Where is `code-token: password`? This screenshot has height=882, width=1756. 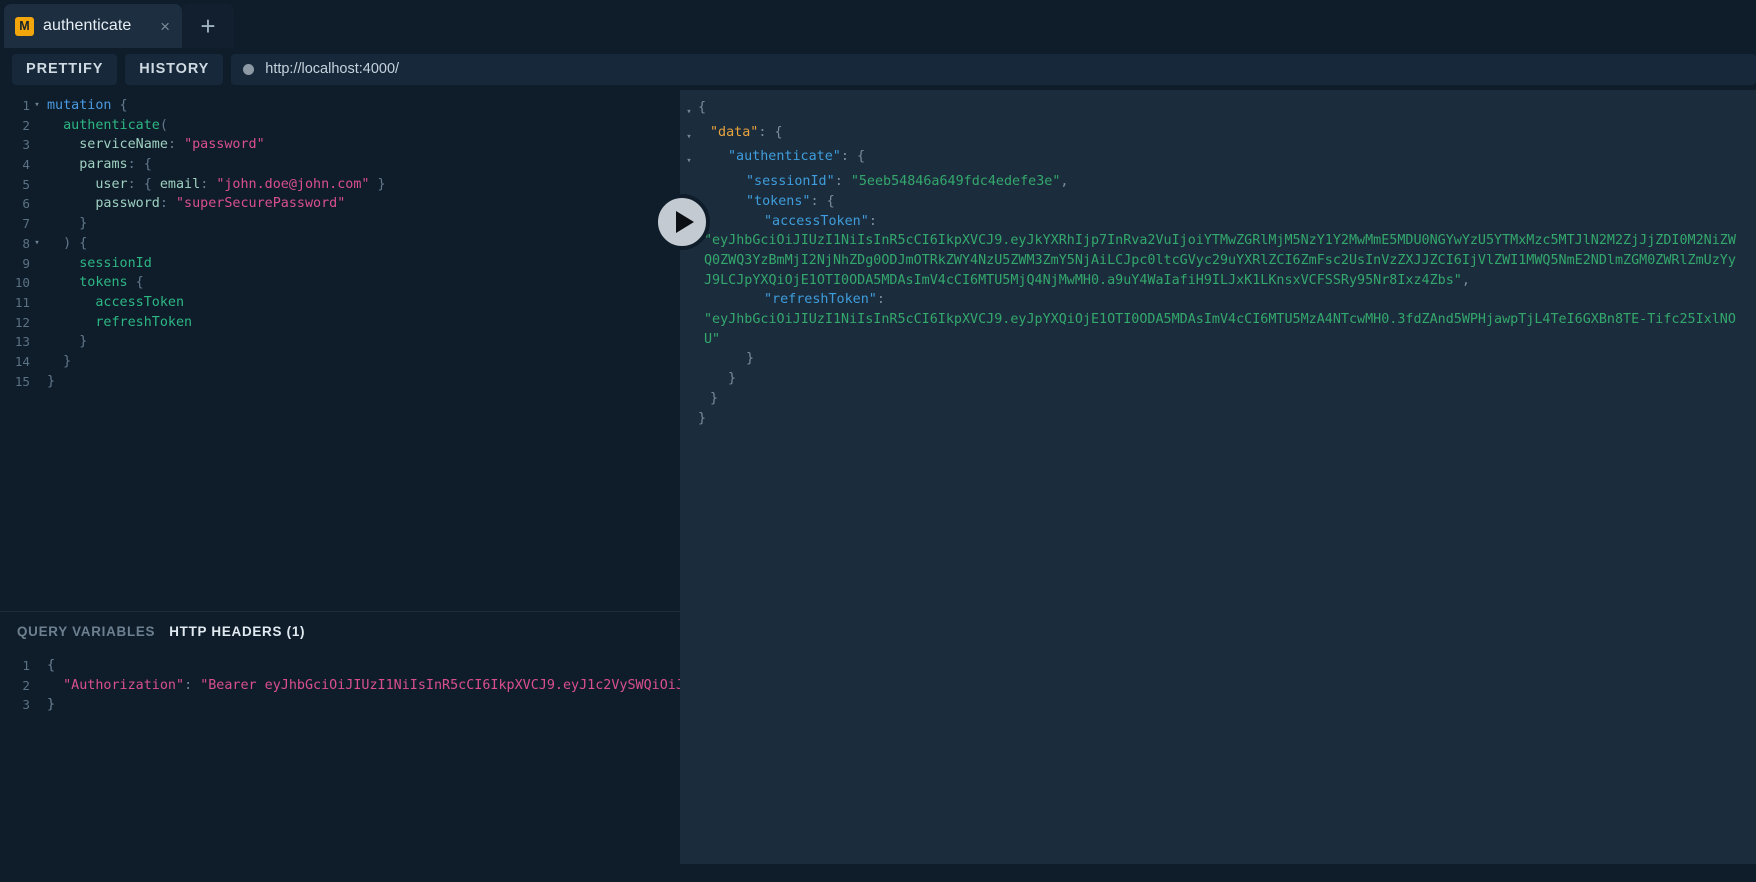
code-token: password is located at coordinates (103, 204).